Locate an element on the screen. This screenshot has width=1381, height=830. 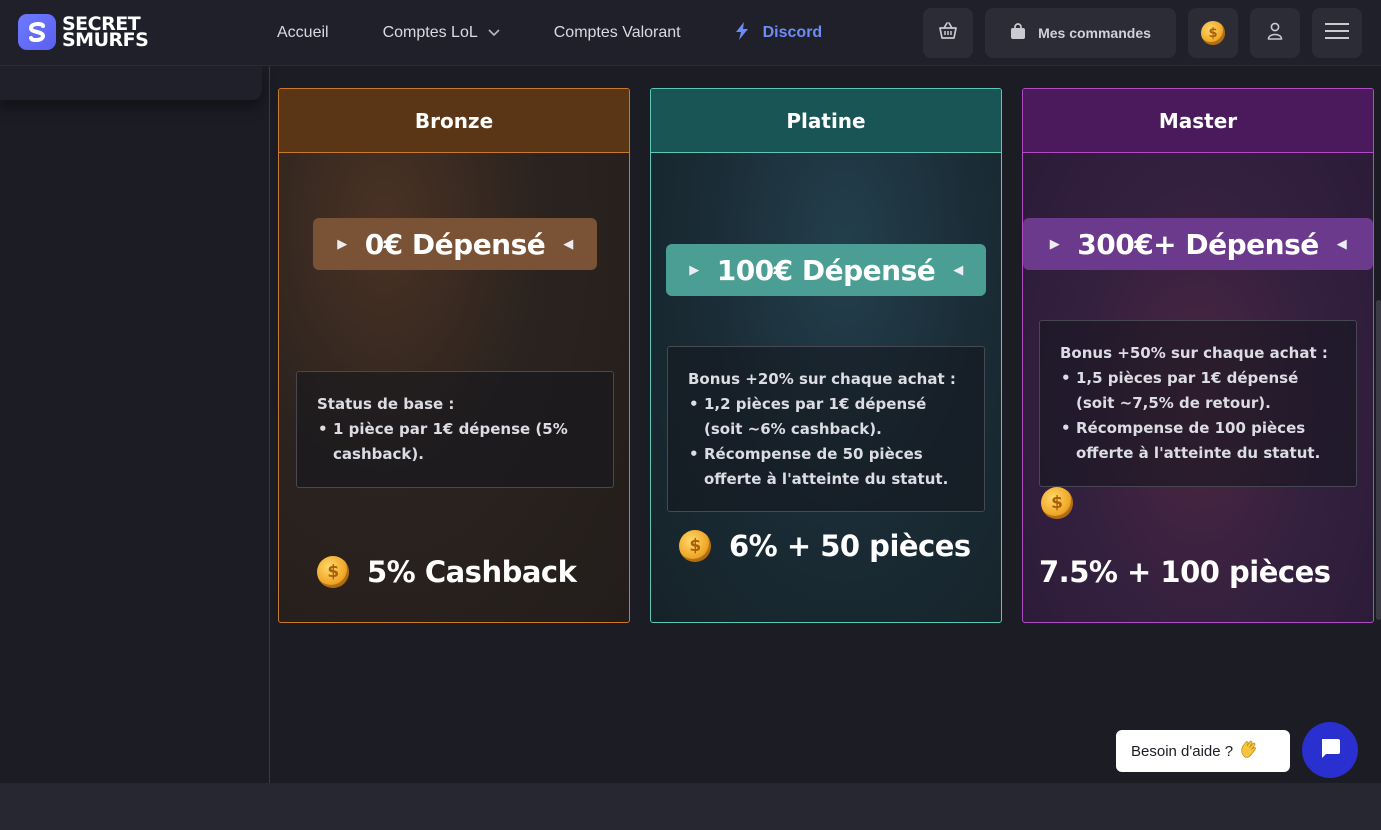
my-orders-label: Mes commandes is located at coordinates (1094, 33).